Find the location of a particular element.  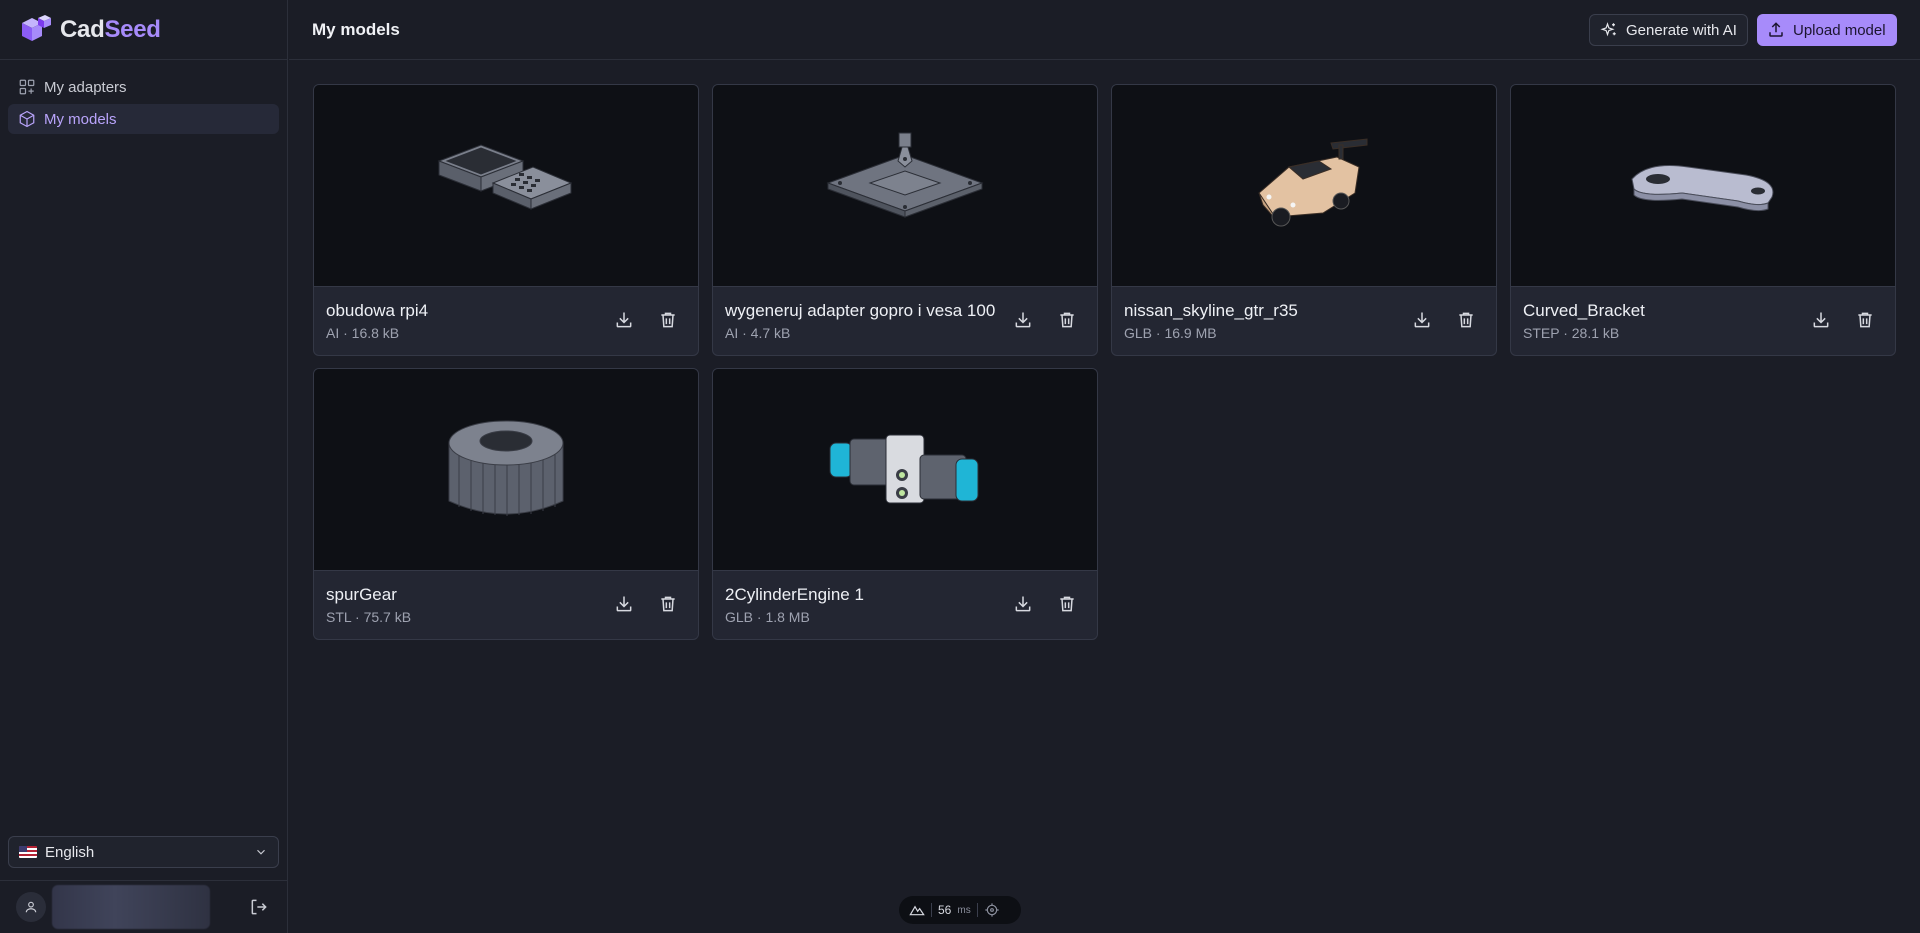

model-meta: GLB · 16.9 MB is located at coordinates (1170, 333).